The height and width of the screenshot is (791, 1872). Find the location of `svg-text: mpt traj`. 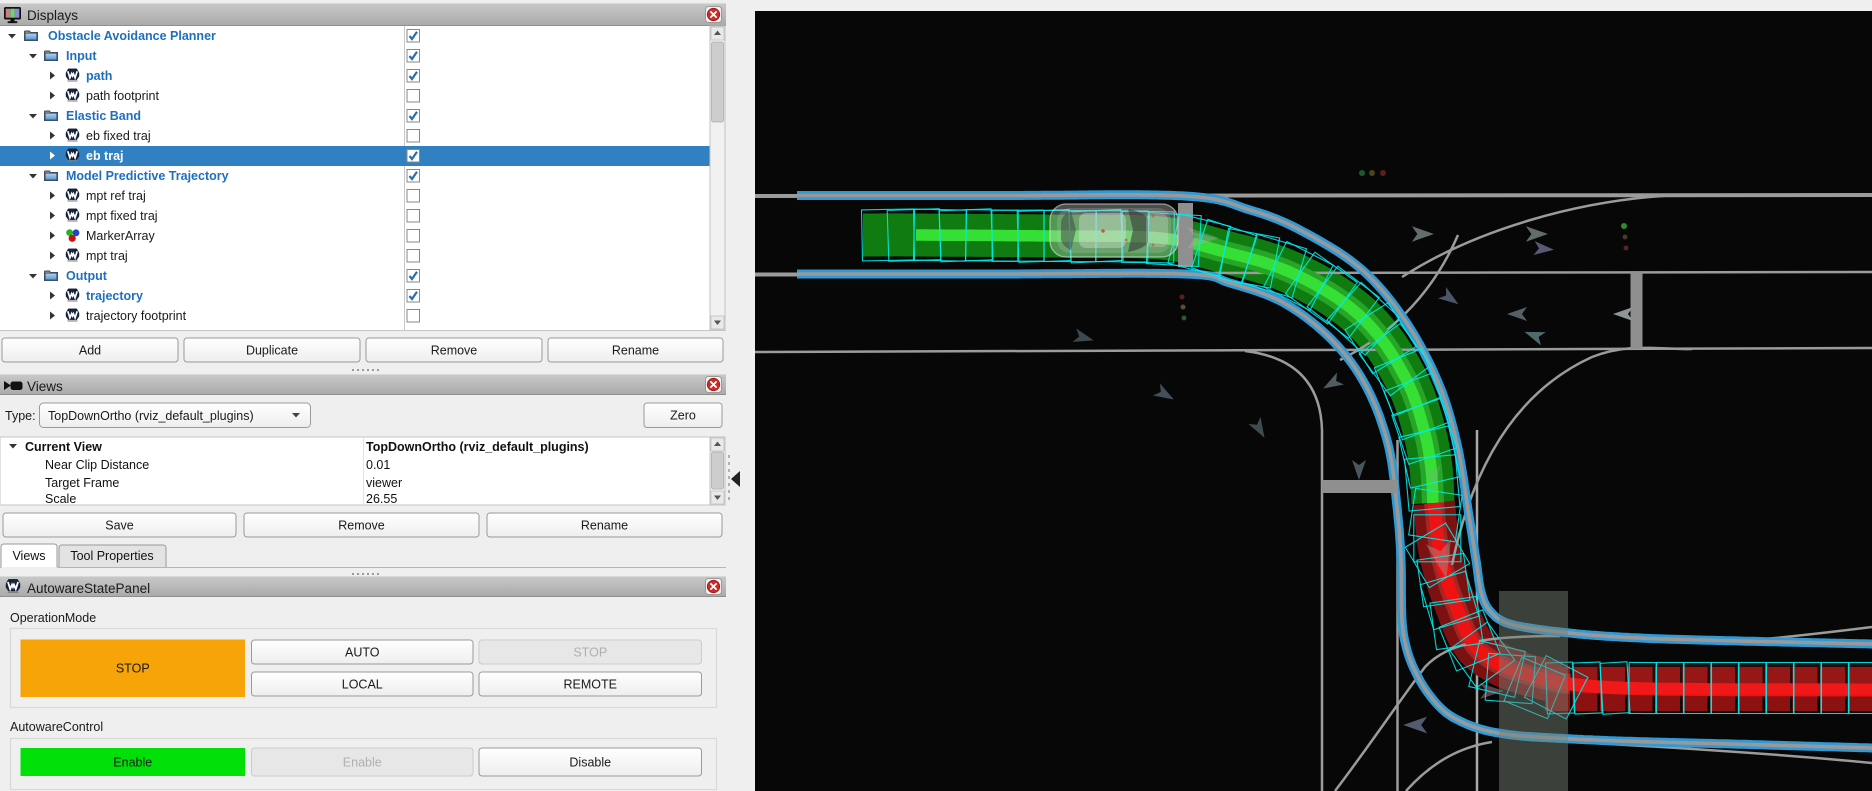

svg-text: mpt traj is located at coordinates (107, 256).